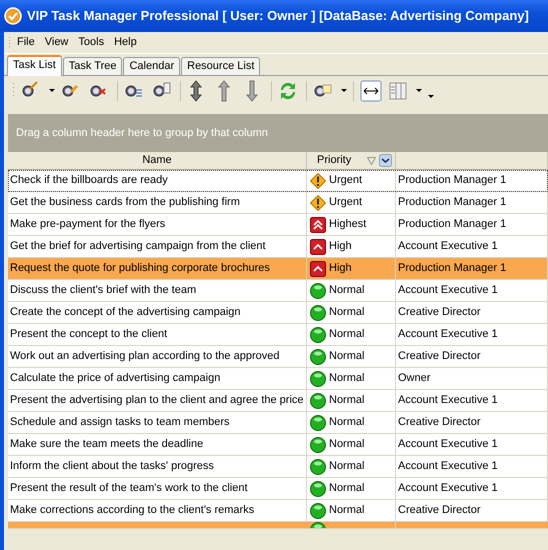 The width and height of the screenshot is (548, 550). I want to click on menu-item: Help, so click(125, 42).